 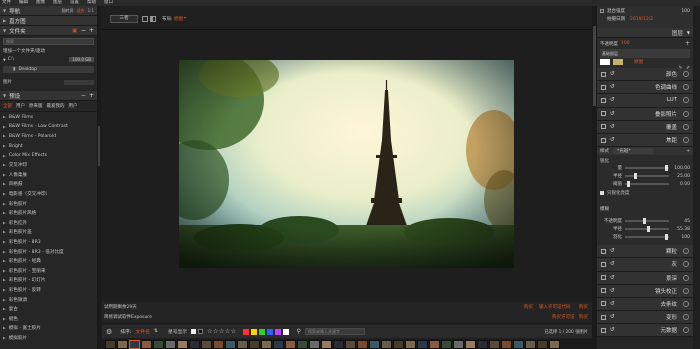 What do you see at coordinates (641, 19) in the screenshot?
I see `date-value: 2019/12/2` at bounding box center [641, 19].